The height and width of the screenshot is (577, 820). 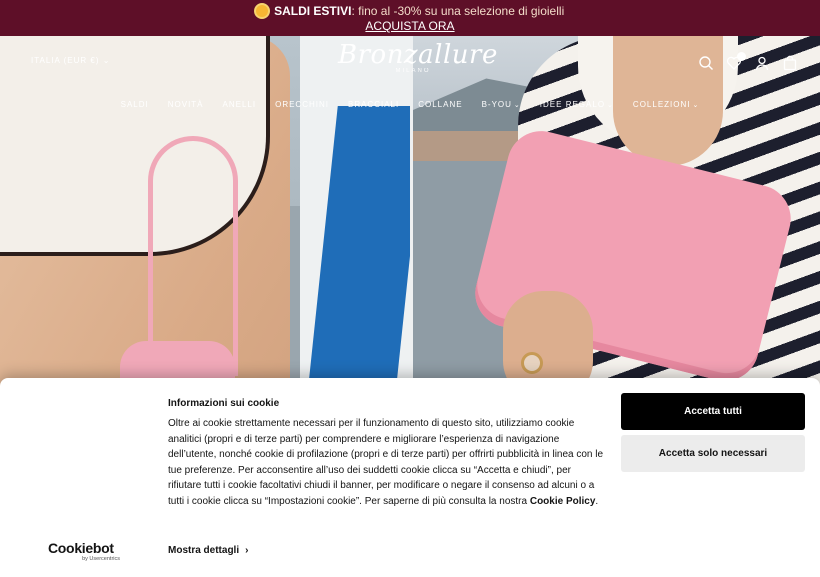 I want to click on nav-label: SALDI, so click(x=134, y=104).